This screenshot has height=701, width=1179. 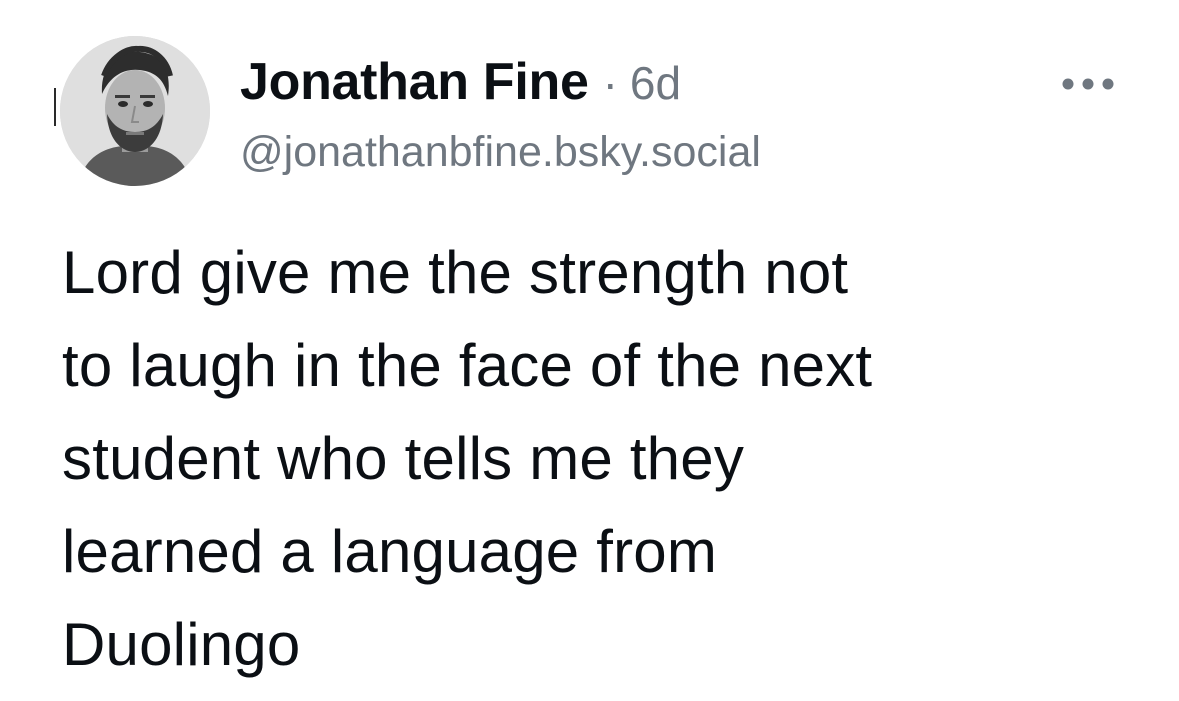 I want to click on post-text-line: to laugh in the face of the next, so click(x=467, y=365).